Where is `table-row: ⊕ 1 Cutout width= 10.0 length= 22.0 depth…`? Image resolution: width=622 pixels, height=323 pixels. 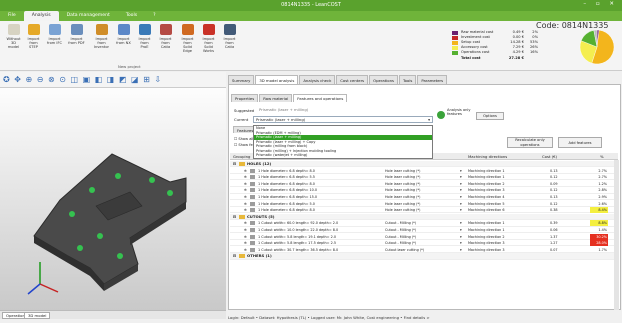
table-row: ⊕ 1 Cutout width= 10.0 length= 22.0 depth… is located at coordinates (424, 230).